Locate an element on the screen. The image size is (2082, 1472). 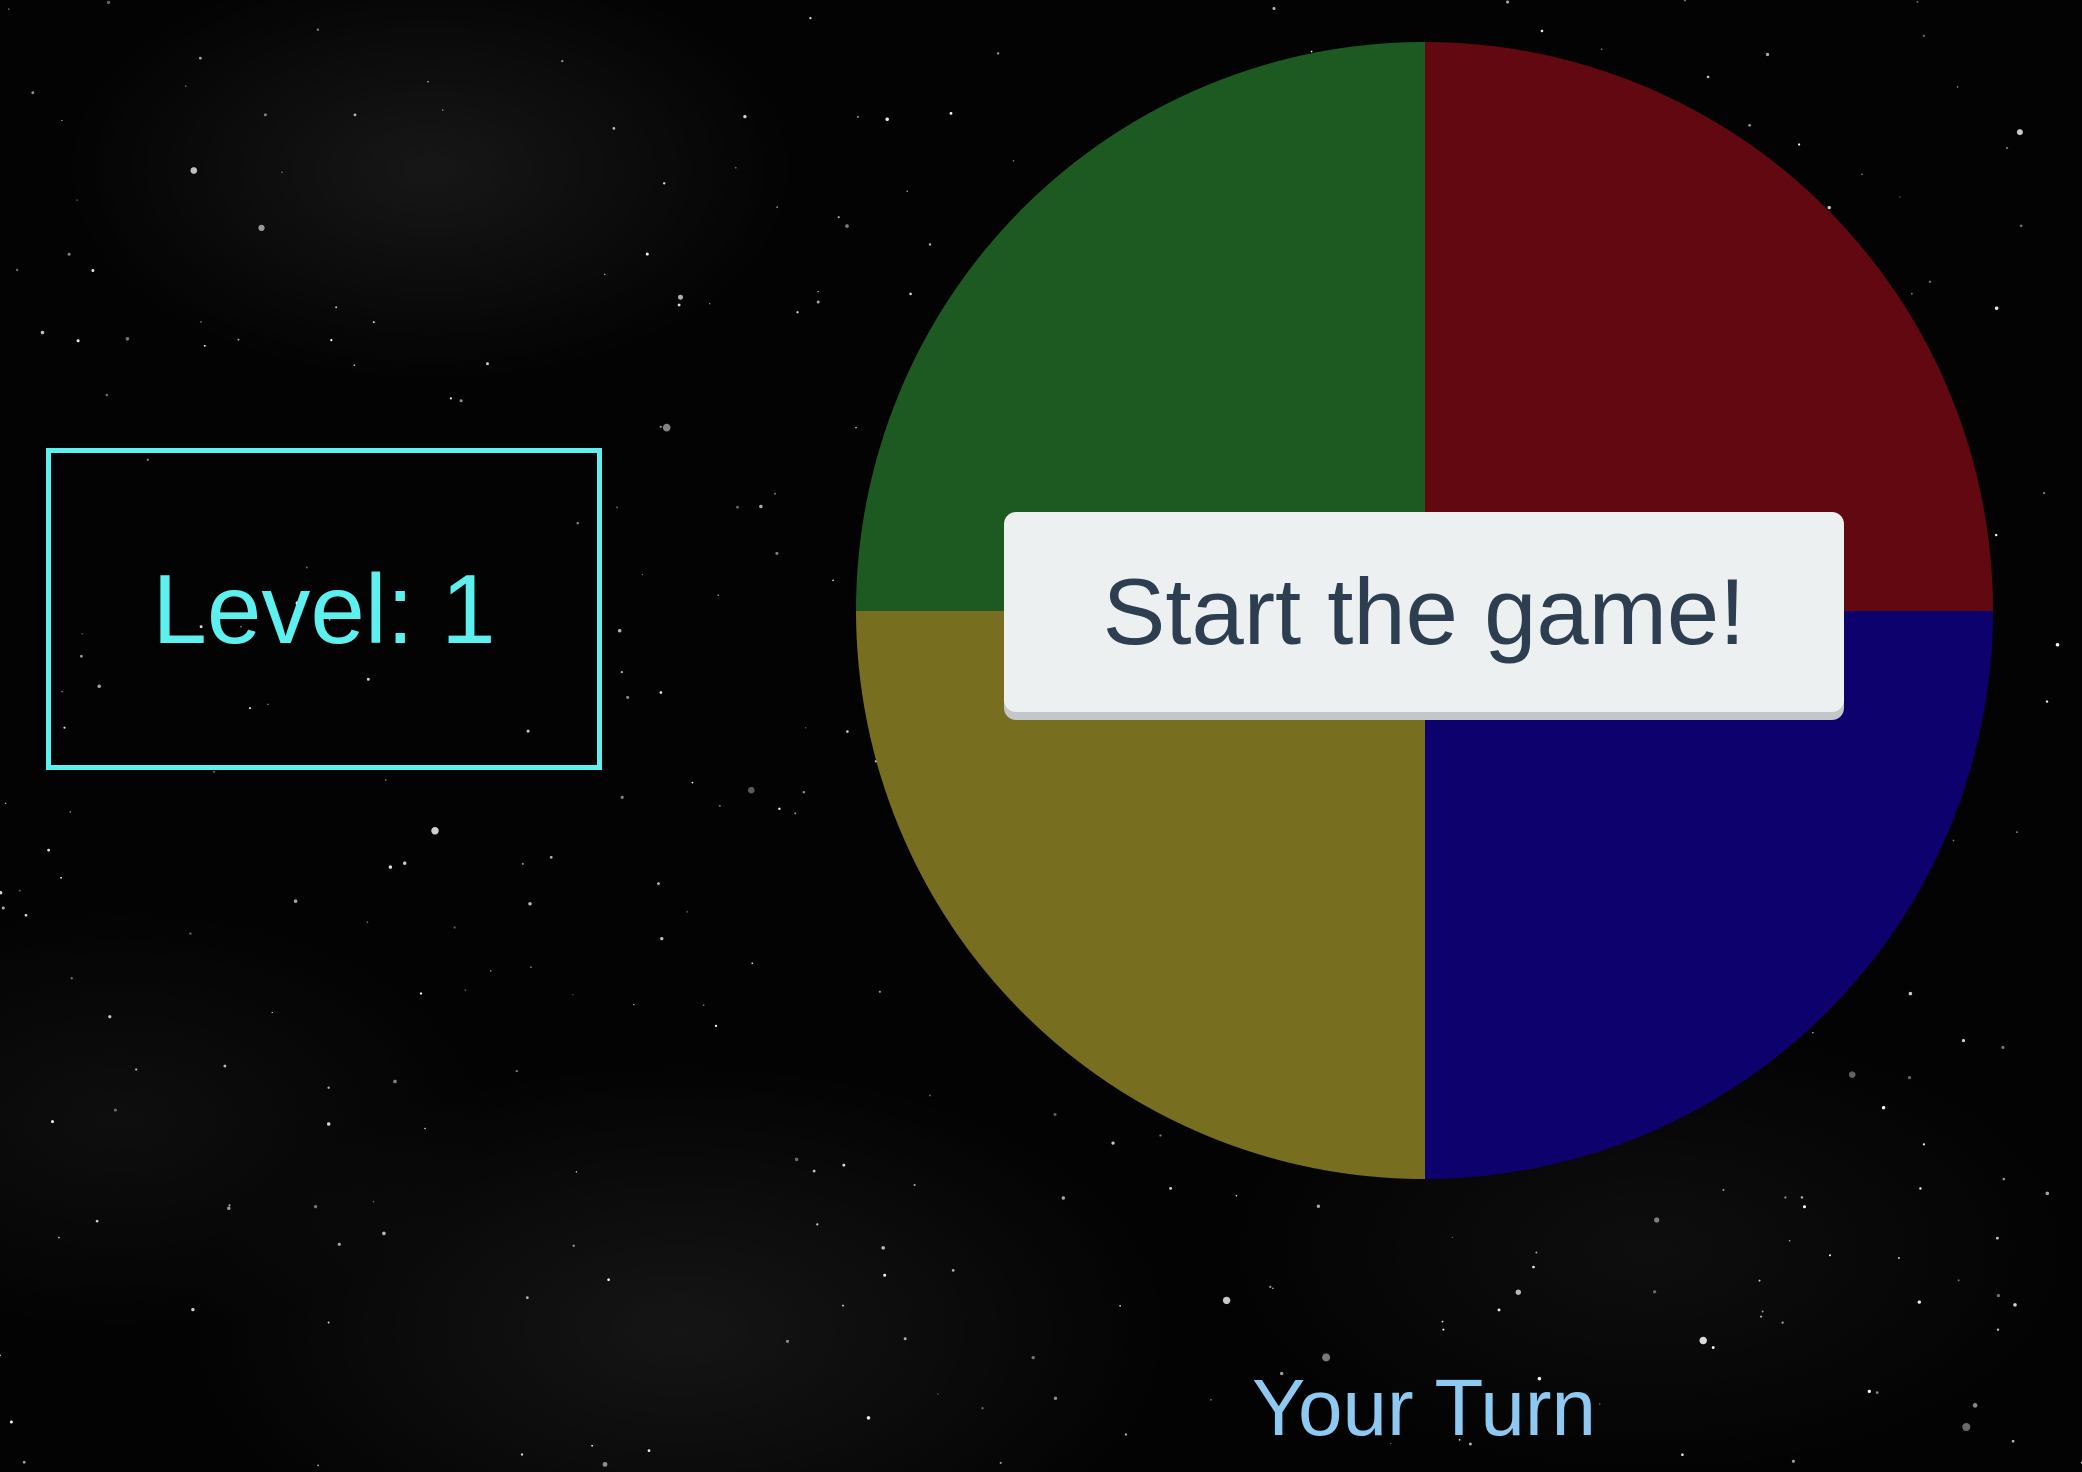
turn-indicator: Your Turn is located at coordinates (1424, 1407).